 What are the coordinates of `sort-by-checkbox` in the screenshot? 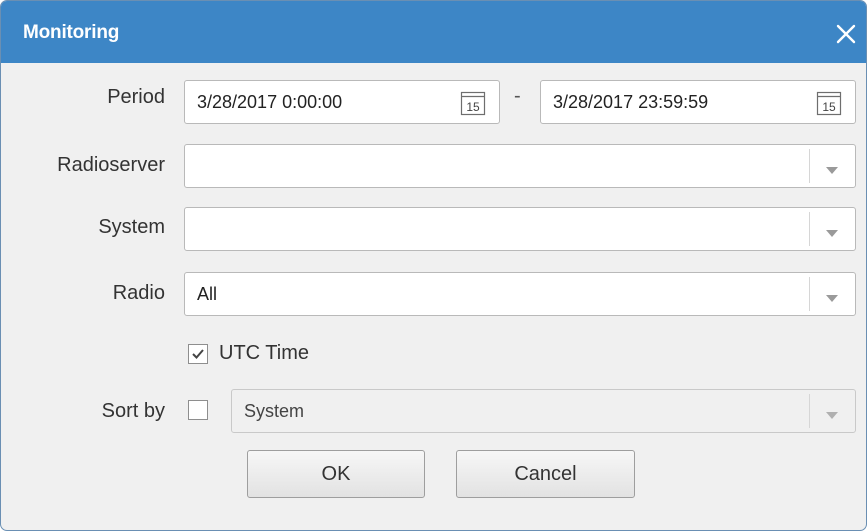 It's located at (198, 410).